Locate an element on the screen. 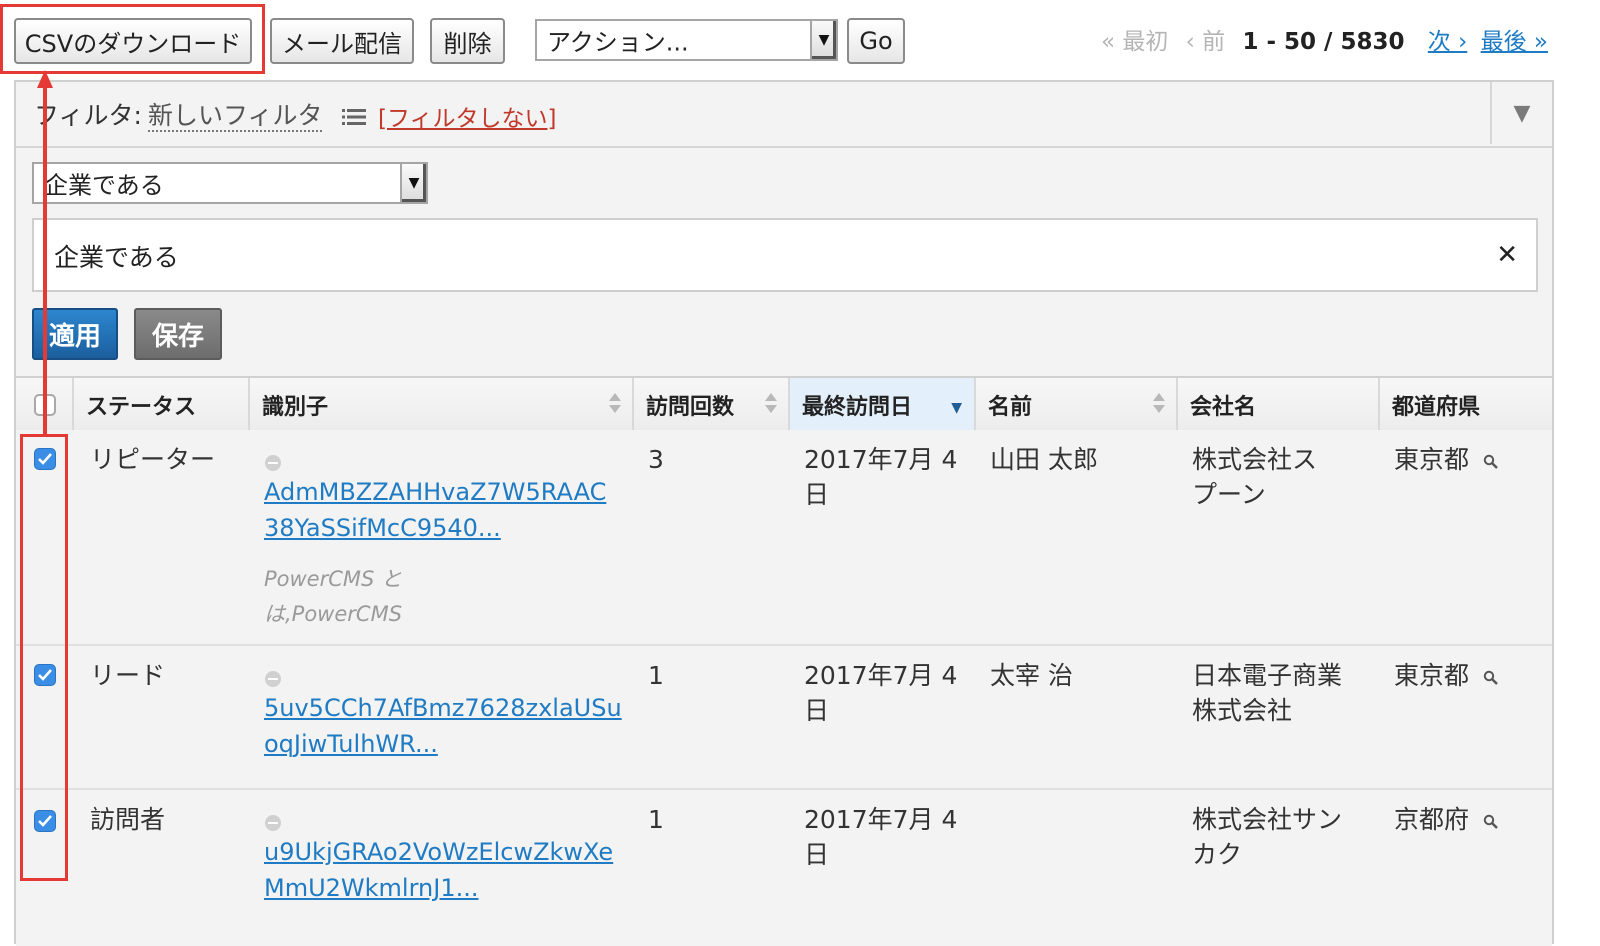  condition-text: 企業である is located at coordinates (116, 257).